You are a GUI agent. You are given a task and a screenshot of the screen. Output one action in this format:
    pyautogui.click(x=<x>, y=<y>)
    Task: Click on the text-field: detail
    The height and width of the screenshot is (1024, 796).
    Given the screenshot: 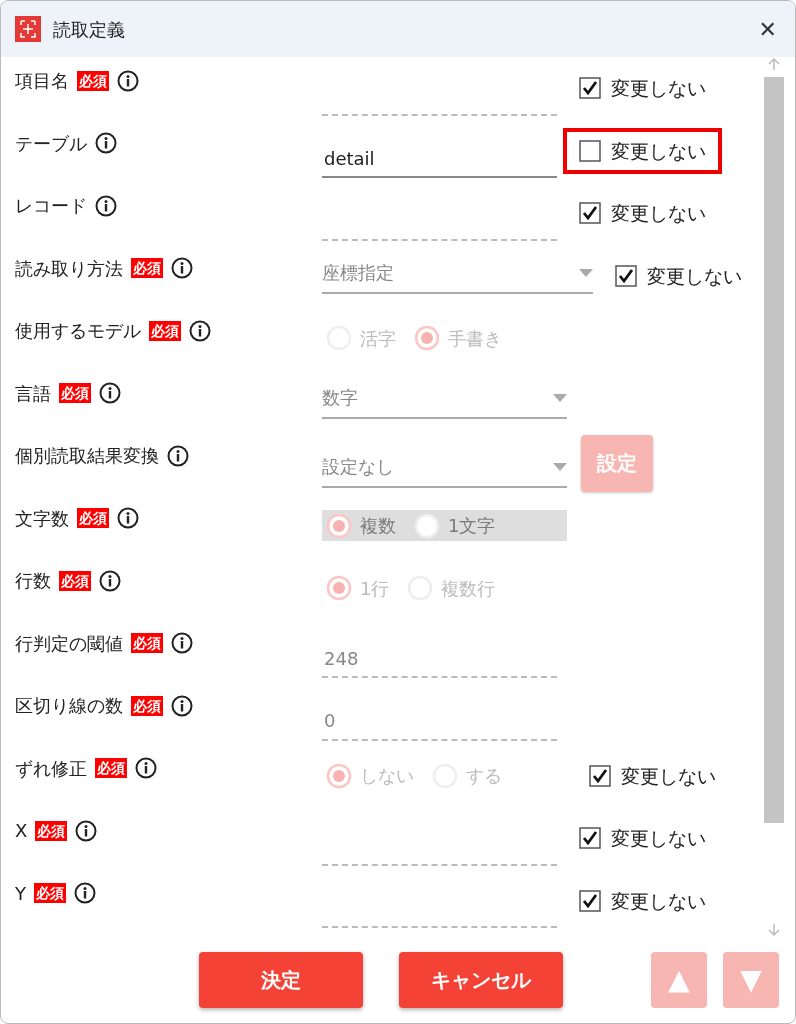 What is the action you would take?
    pyautogui.click(x=439, y=157)
    